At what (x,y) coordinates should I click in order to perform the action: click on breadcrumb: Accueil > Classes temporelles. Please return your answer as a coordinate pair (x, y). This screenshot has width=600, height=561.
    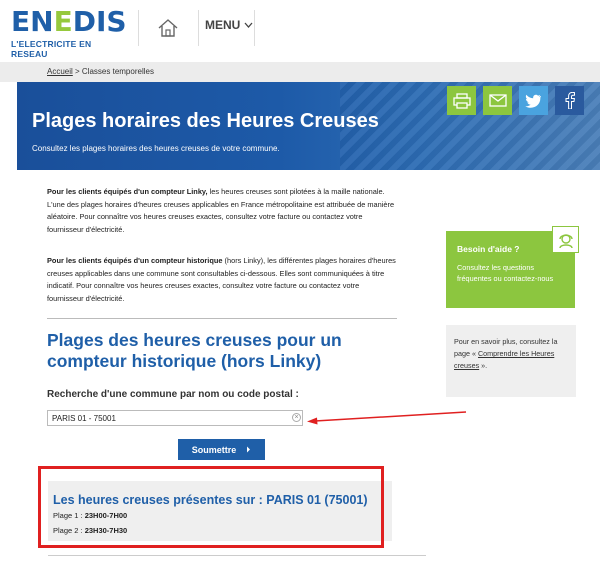
    Looking at the image, I should click on (300, 72).